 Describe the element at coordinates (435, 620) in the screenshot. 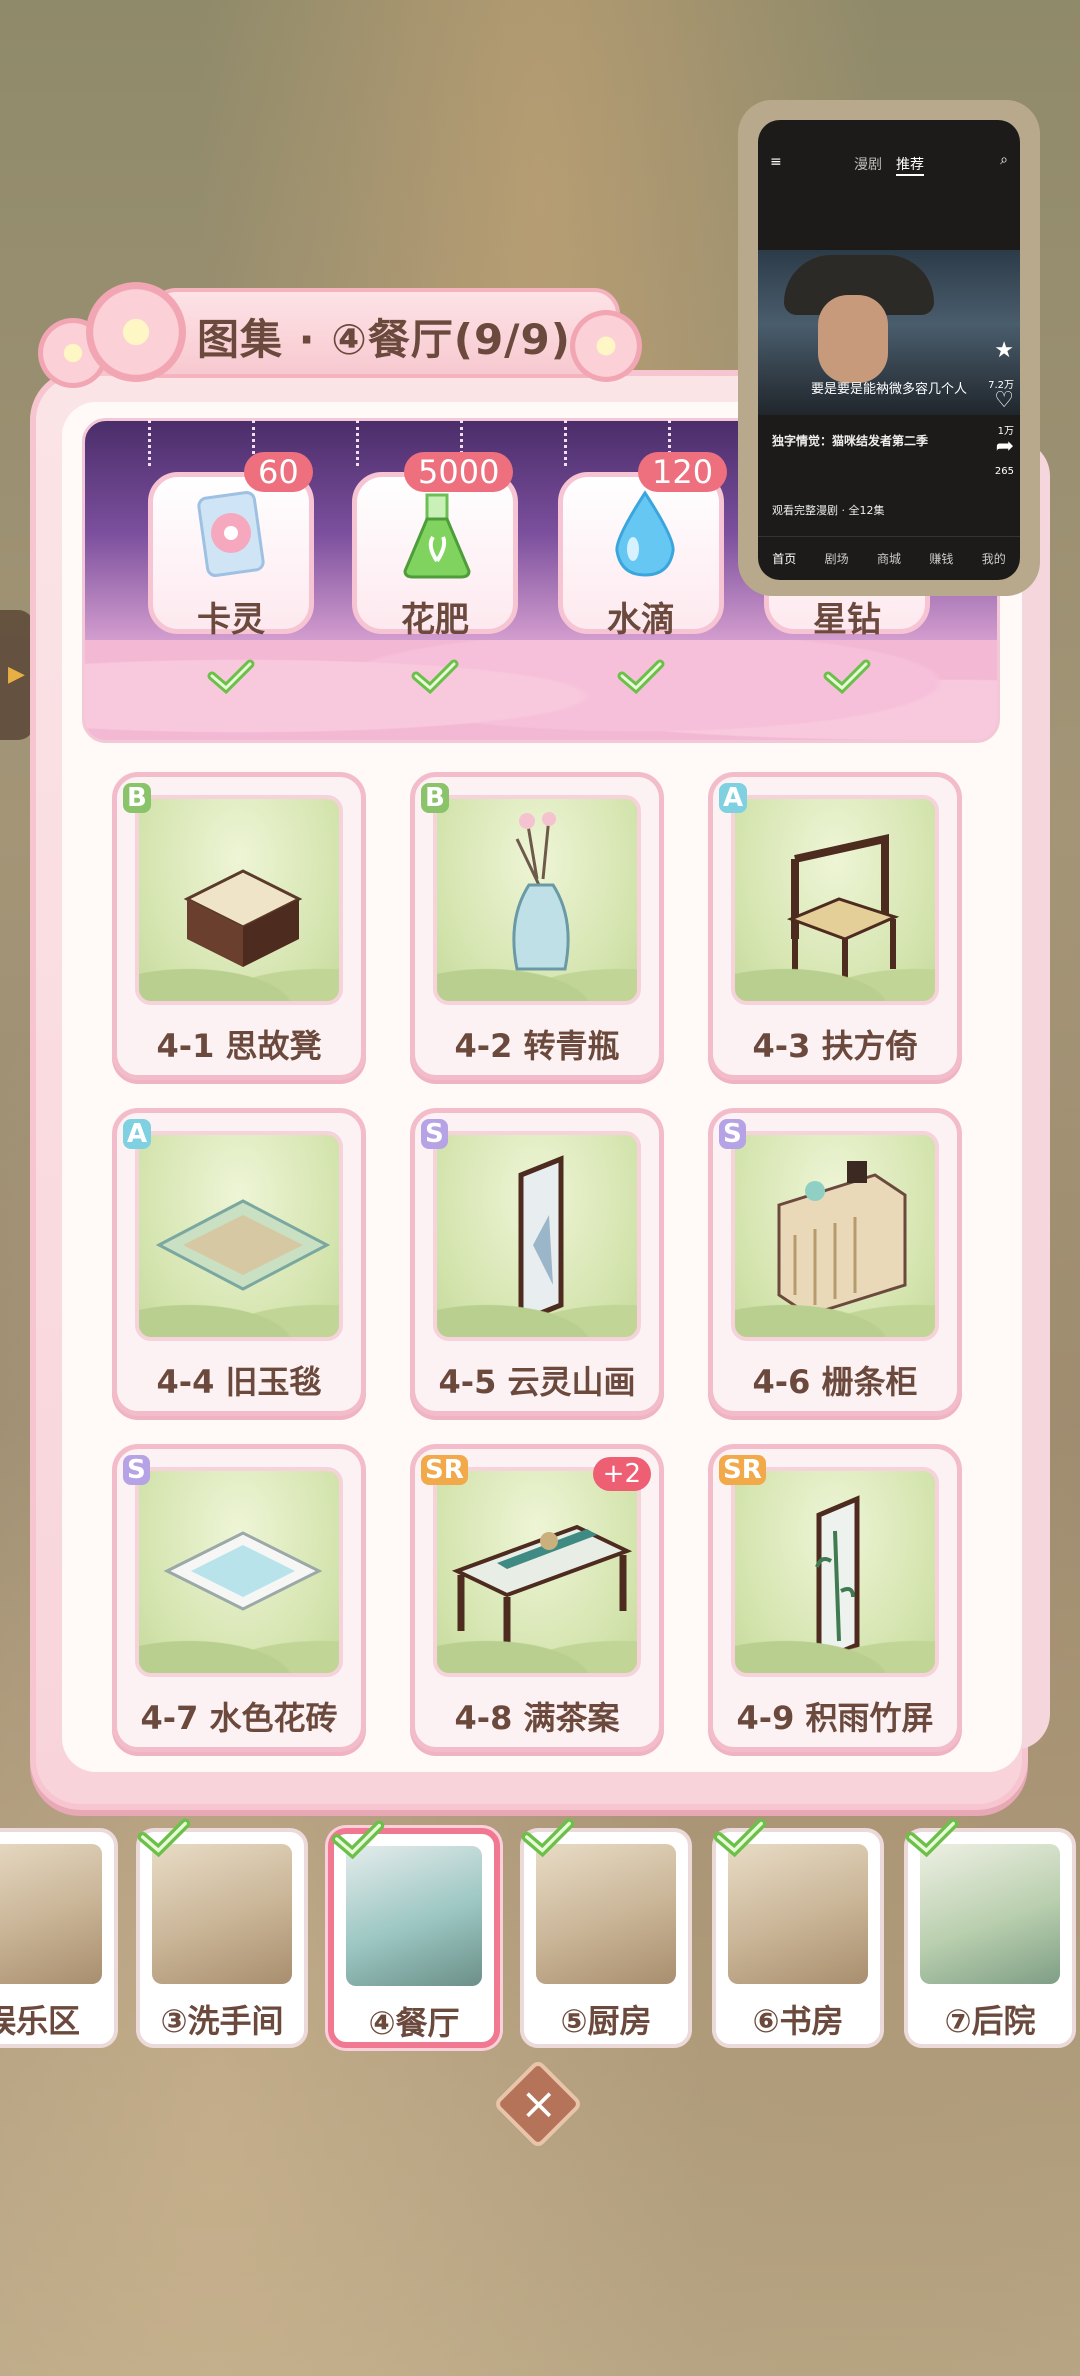

I see `reward-label: 花肥` at that location.